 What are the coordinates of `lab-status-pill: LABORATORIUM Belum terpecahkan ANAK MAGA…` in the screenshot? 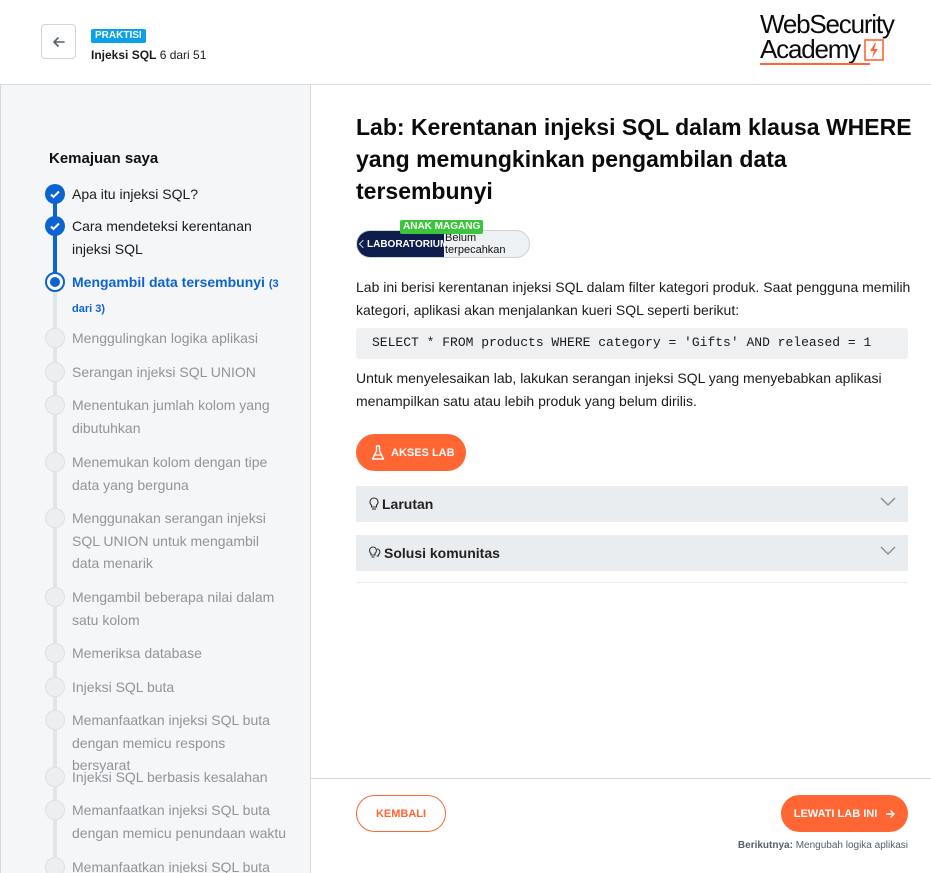 It's located at (443, 239).